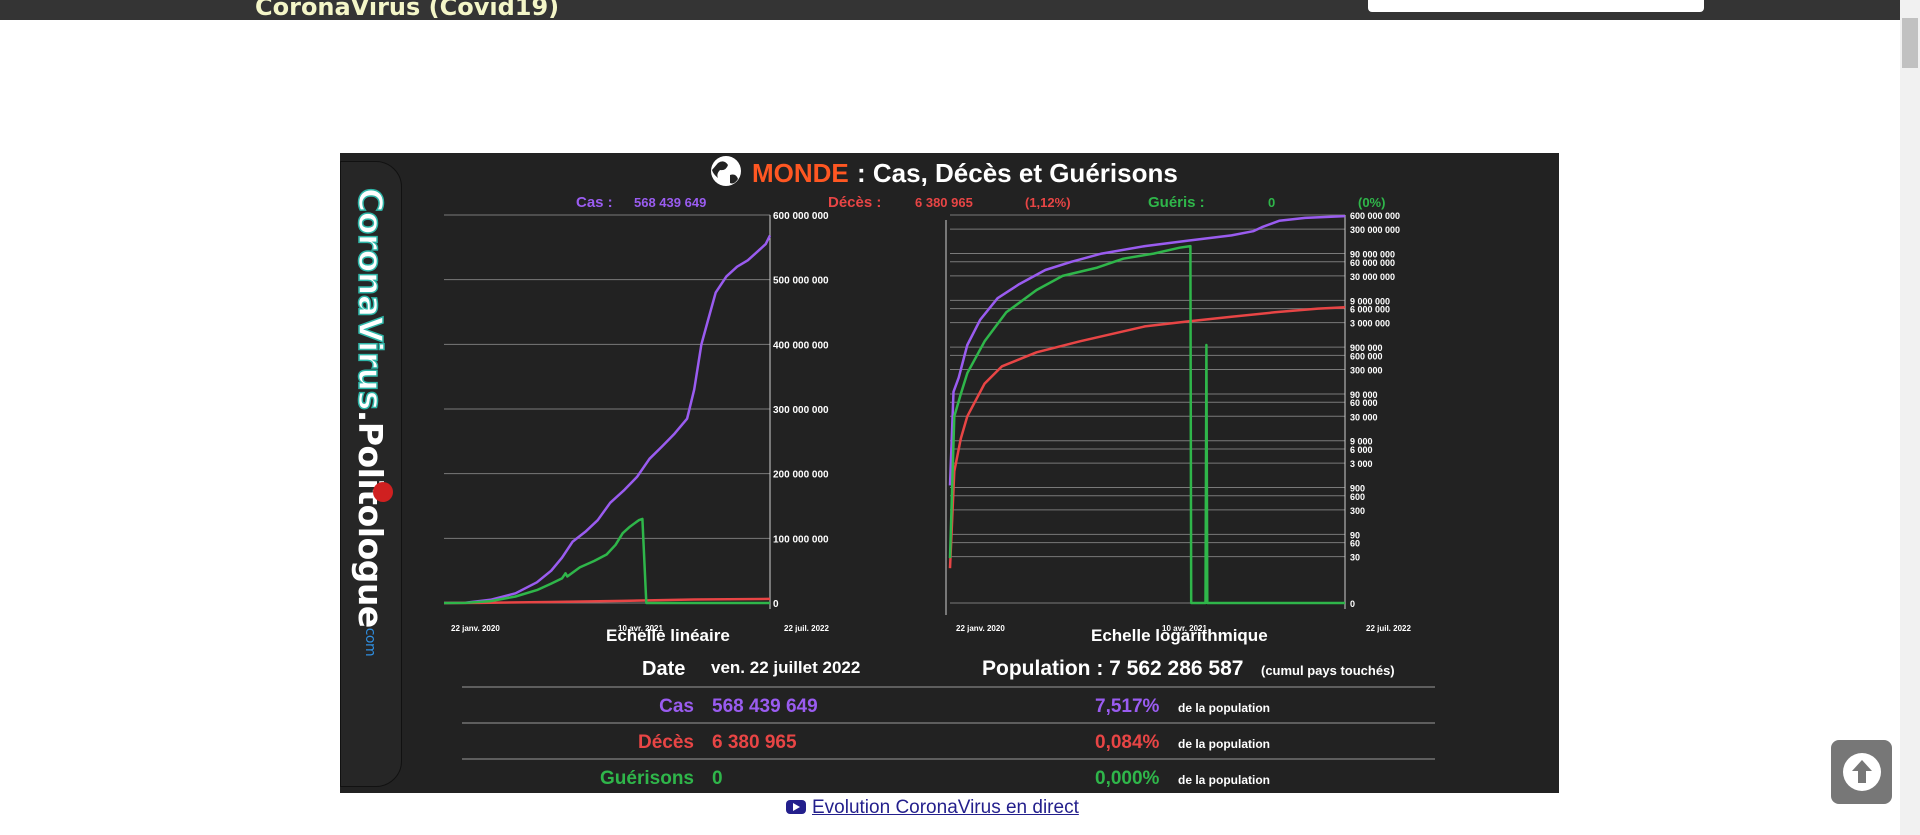 The width and height of the screenshot is (1920, 835). I want to click on log-y-tick-label: 9 000 000, so click(1370, 301).